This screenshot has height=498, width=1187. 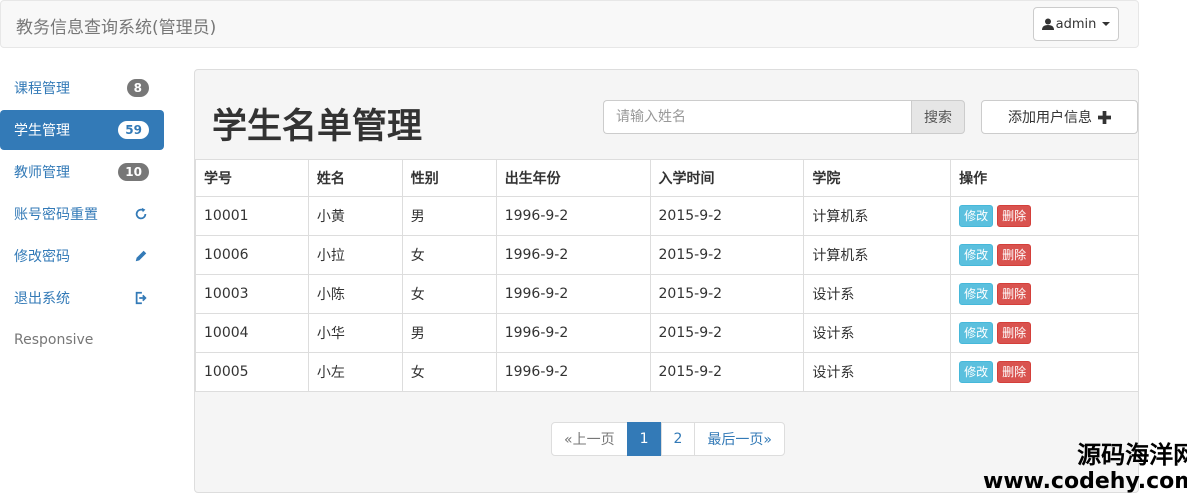 I want to click on app-brand: 教务信息查询系统(管理员), so click(x=116, y=25).